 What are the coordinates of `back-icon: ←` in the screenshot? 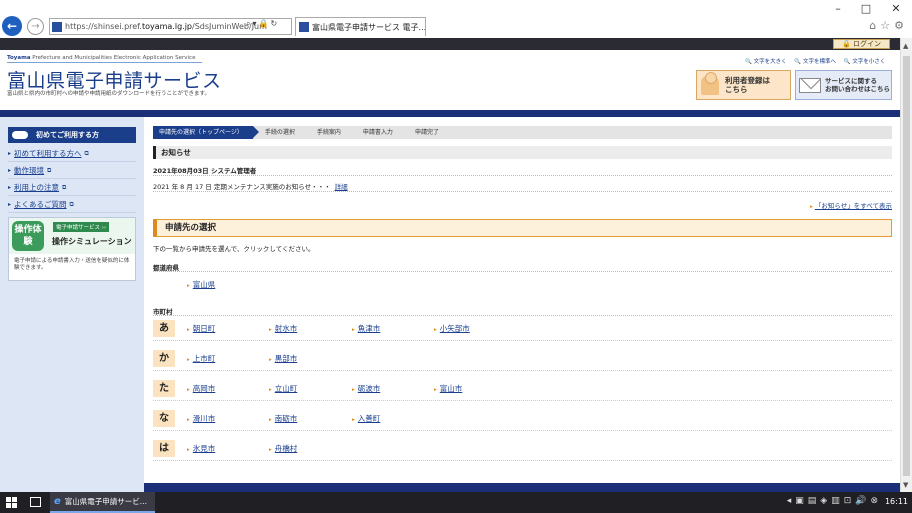 It's located at (12, 26).